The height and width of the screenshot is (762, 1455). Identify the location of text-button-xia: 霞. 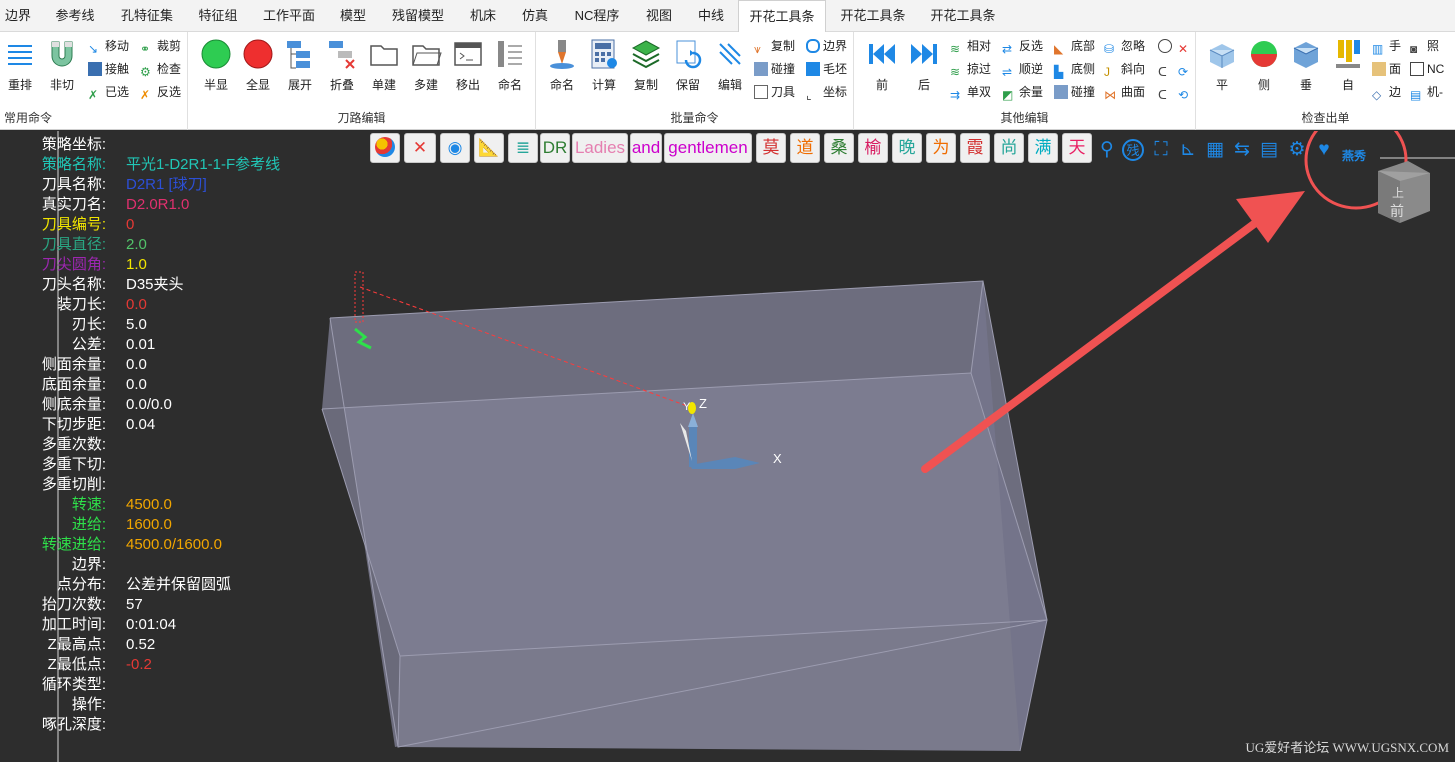
(975, 148).